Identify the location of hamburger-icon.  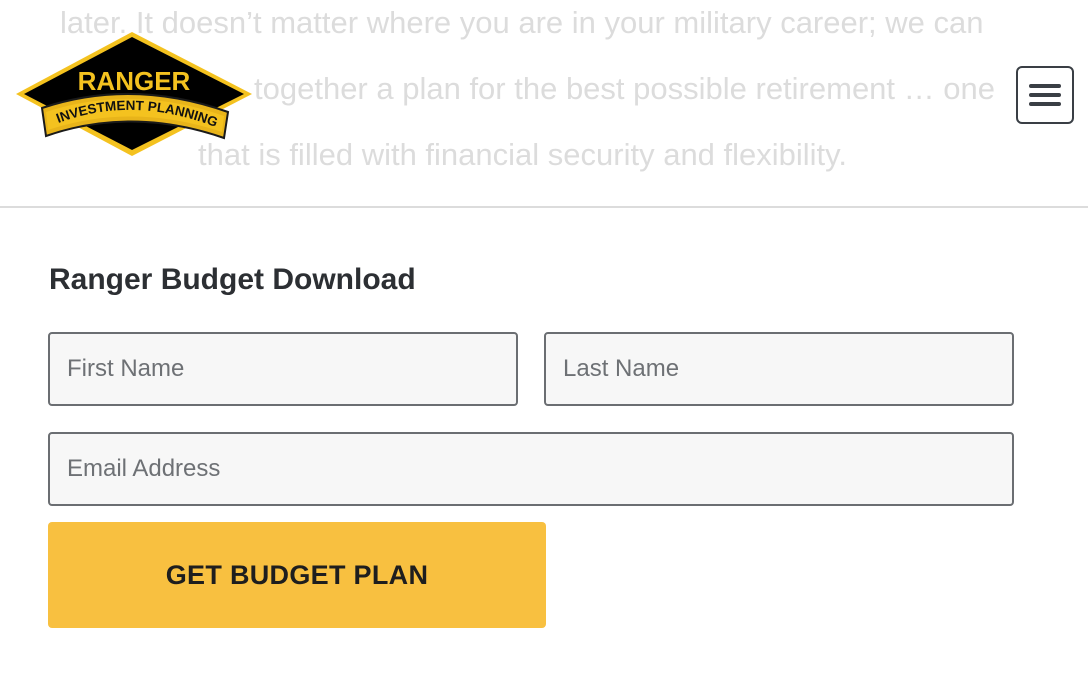
(1045, 95).